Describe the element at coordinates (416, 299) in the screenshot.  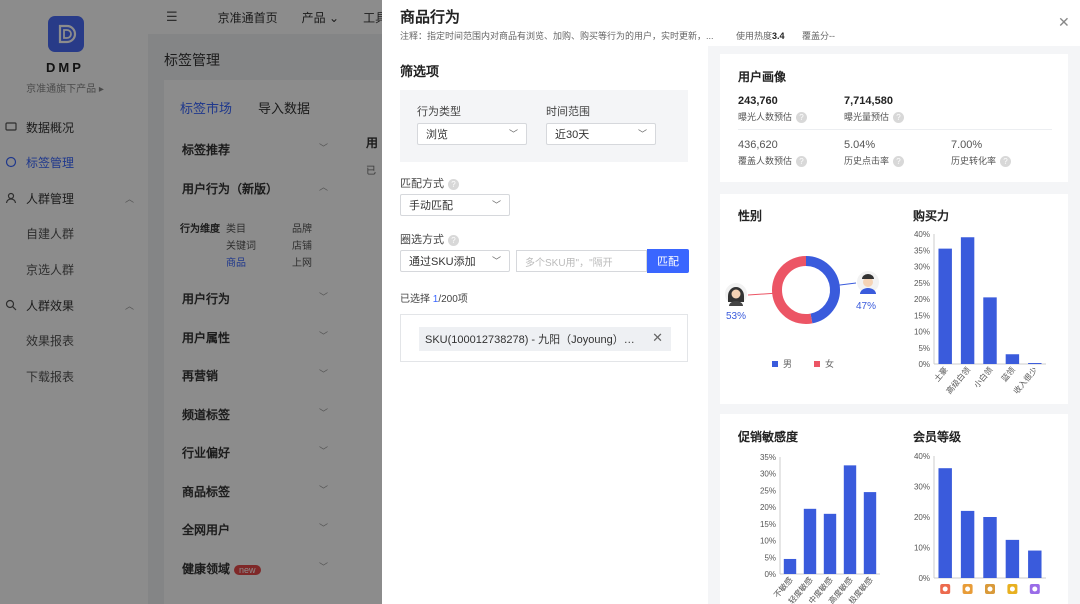
I see `selected-prefix: 已选择` at that location.